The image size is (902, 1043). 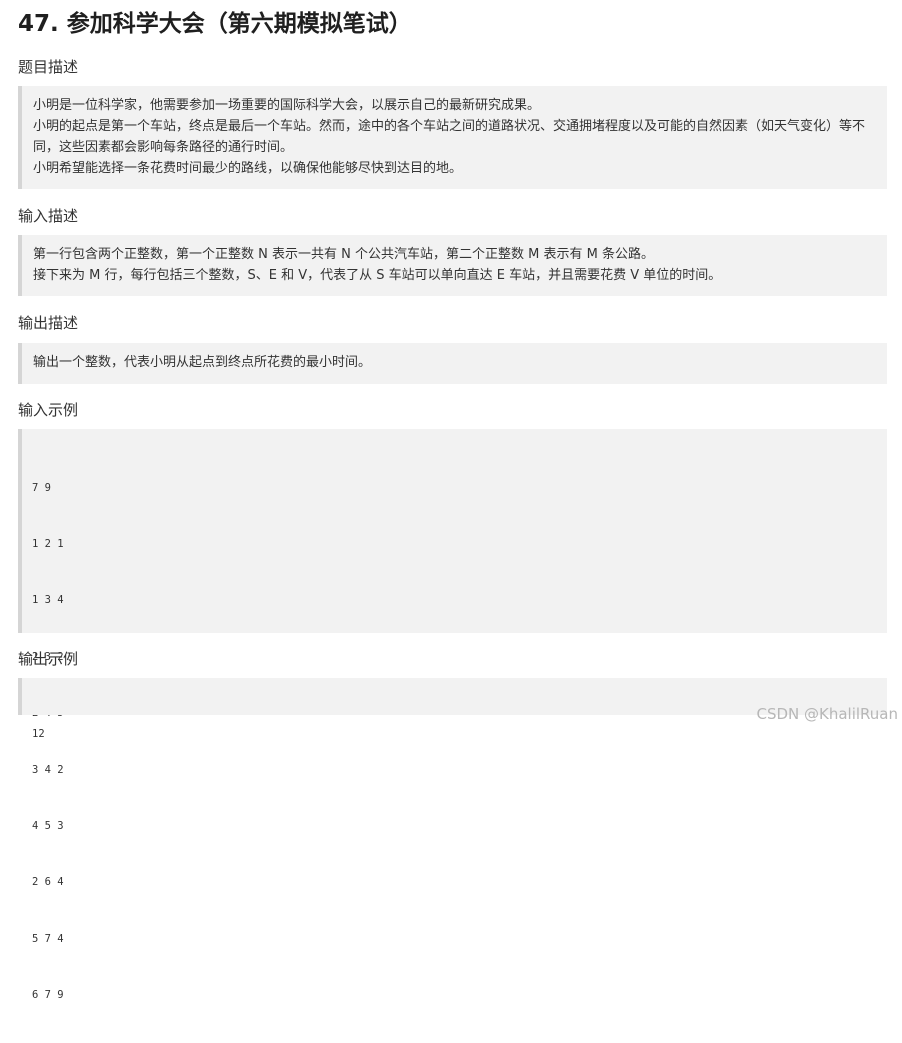 What do you see at coordinates (41, 487) in the screenshot?
I see `code-line: 7 9` at bounding box center [41, 487].